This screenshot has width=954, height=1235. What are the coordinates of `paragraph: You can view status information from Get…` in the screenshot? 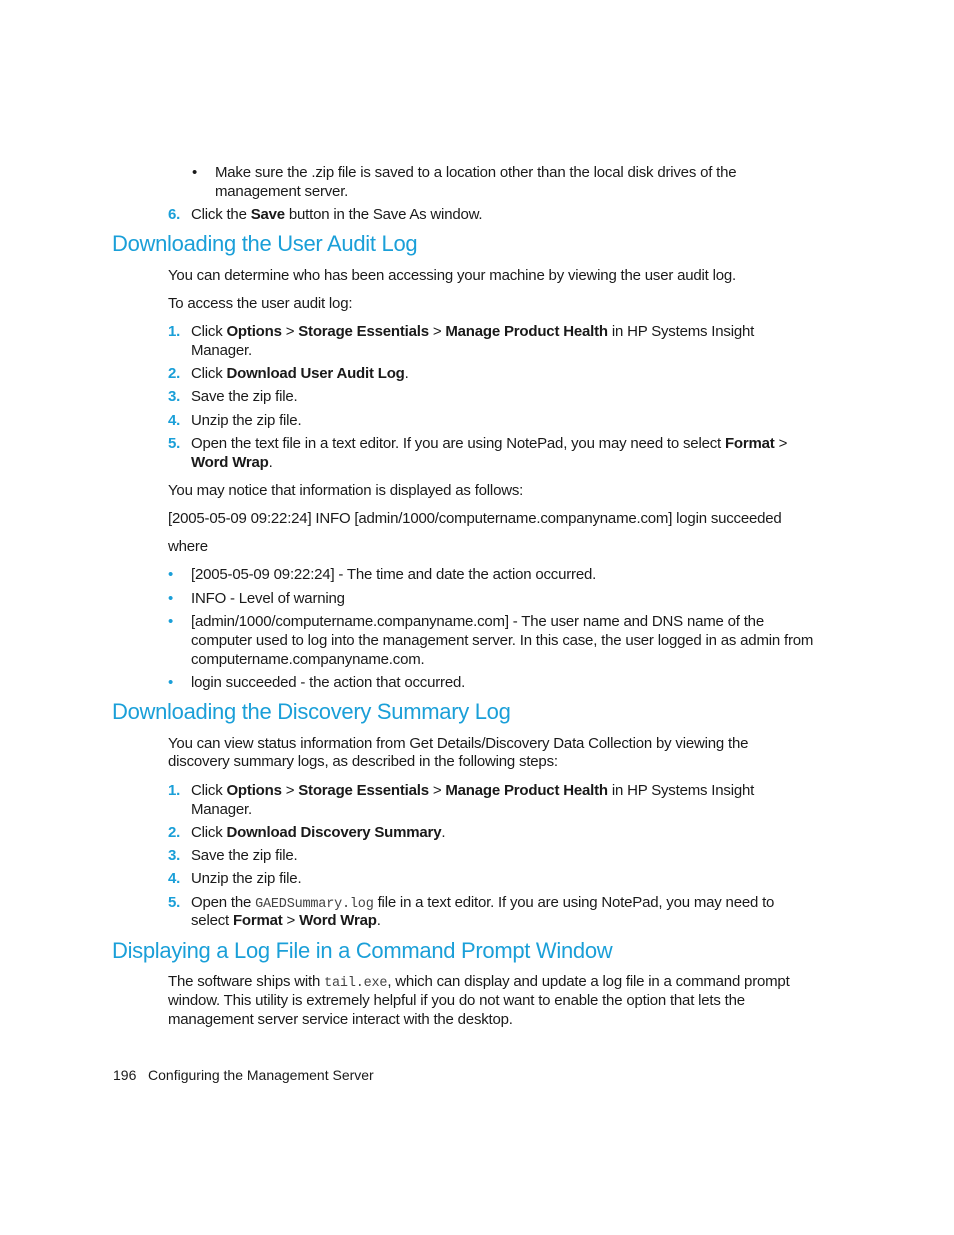 It's located at (458, 743).